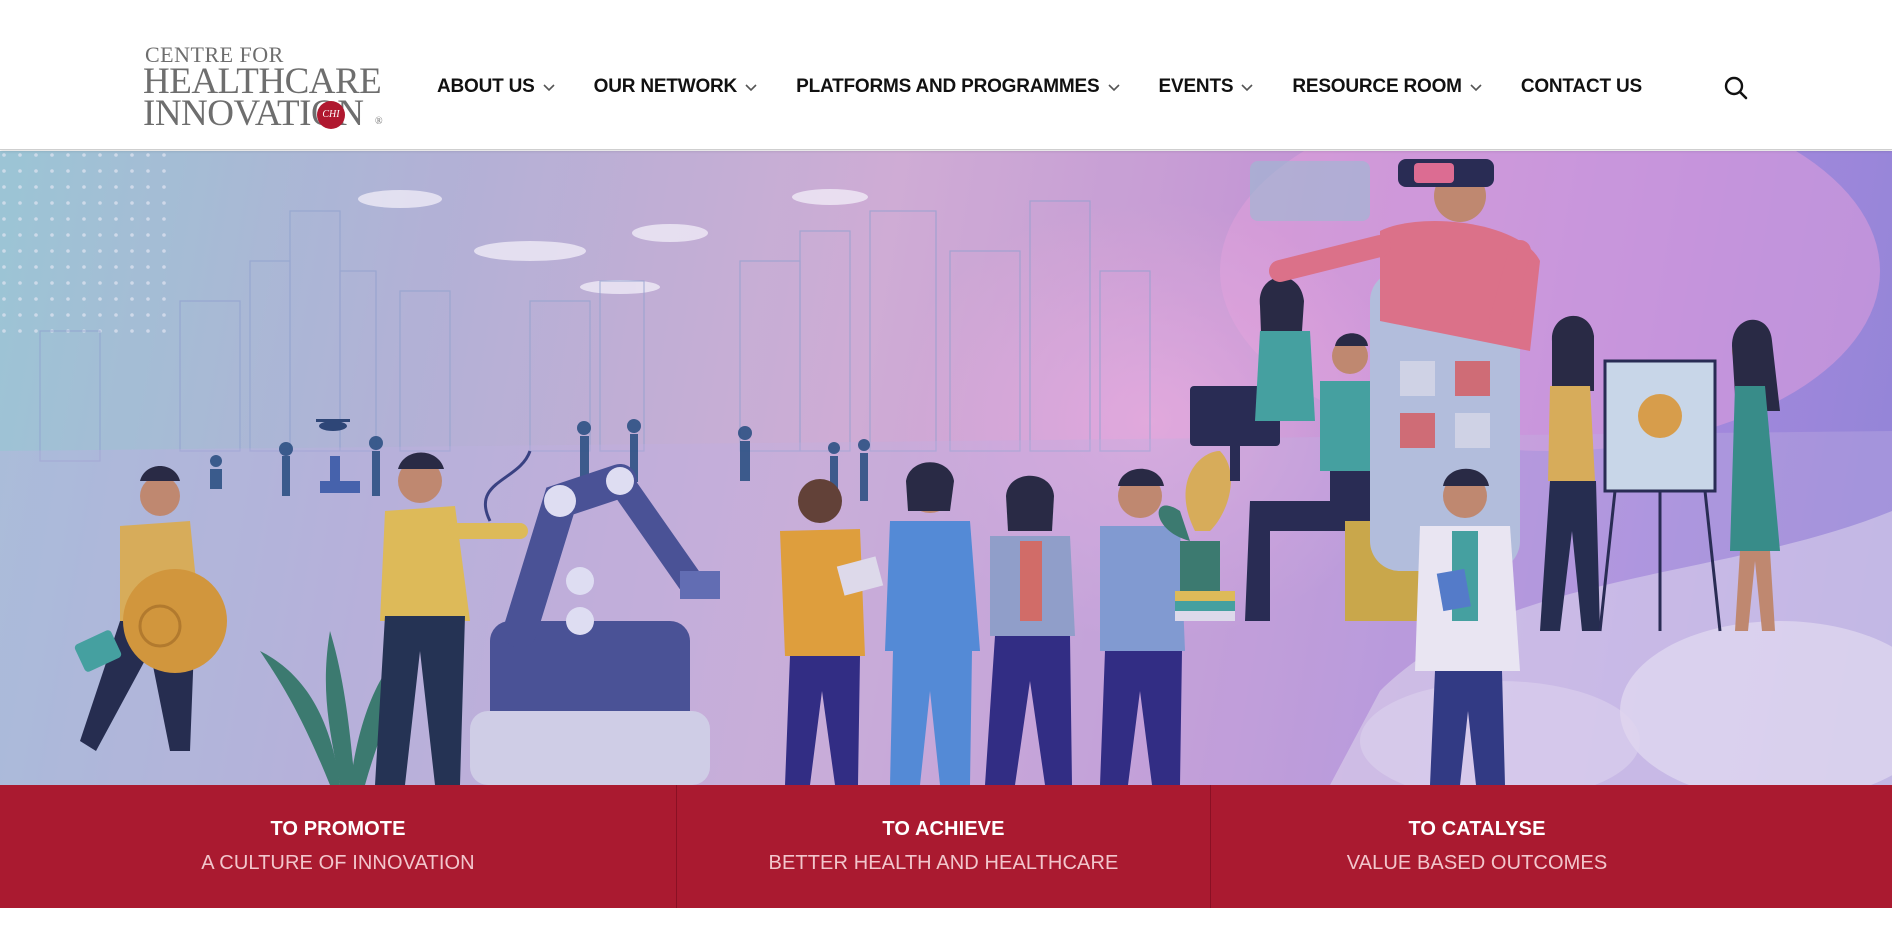  I want to click on nav-item-label: EVENTS, so click(1196, 86).